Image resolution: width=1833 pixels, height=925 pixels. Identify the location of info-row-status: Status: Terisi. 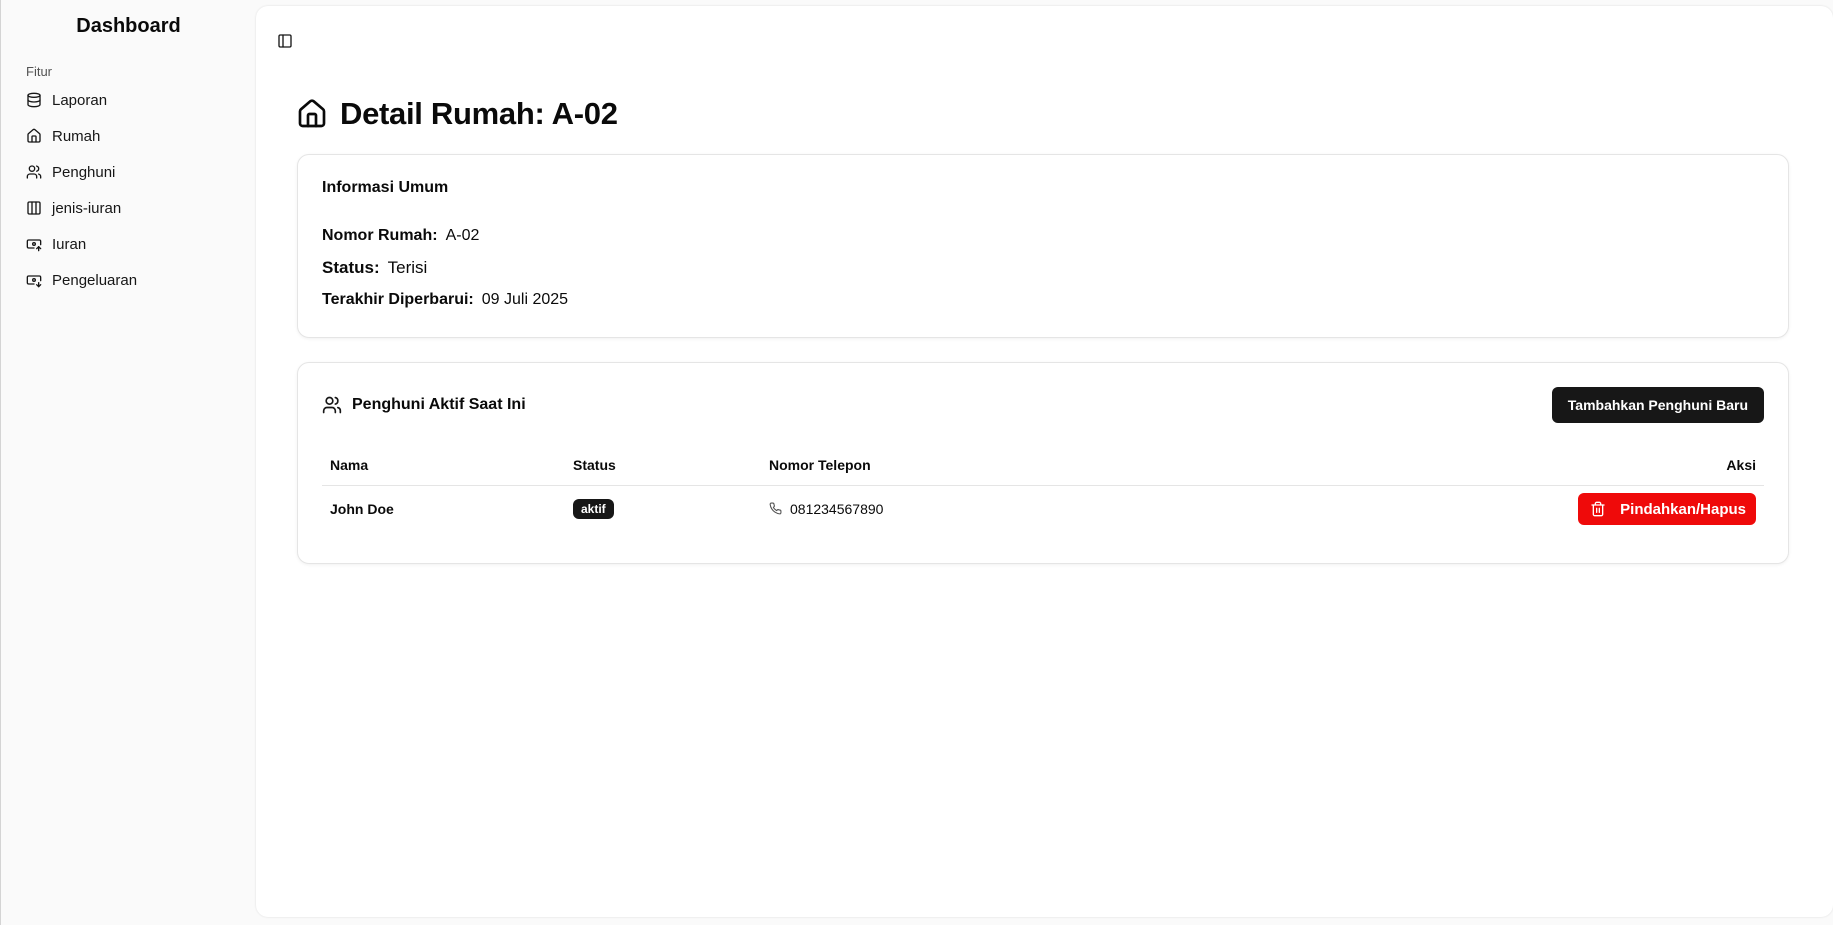
(374, 268).